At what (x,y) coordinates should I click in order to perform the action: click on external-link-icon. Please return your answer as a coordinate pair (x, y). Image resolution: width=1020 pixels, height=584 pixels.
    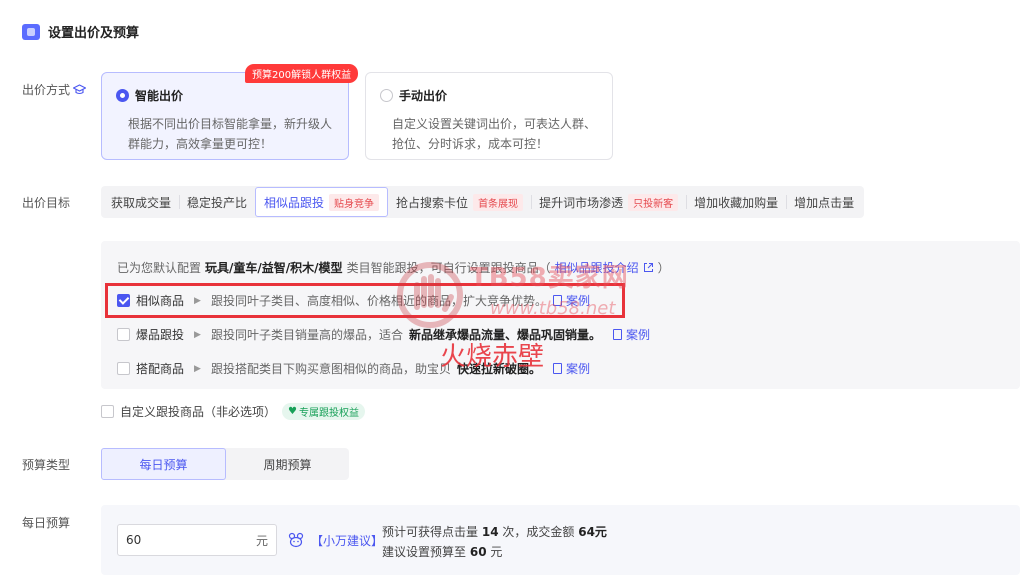
    Looking at the image, I should click on (648, 267).